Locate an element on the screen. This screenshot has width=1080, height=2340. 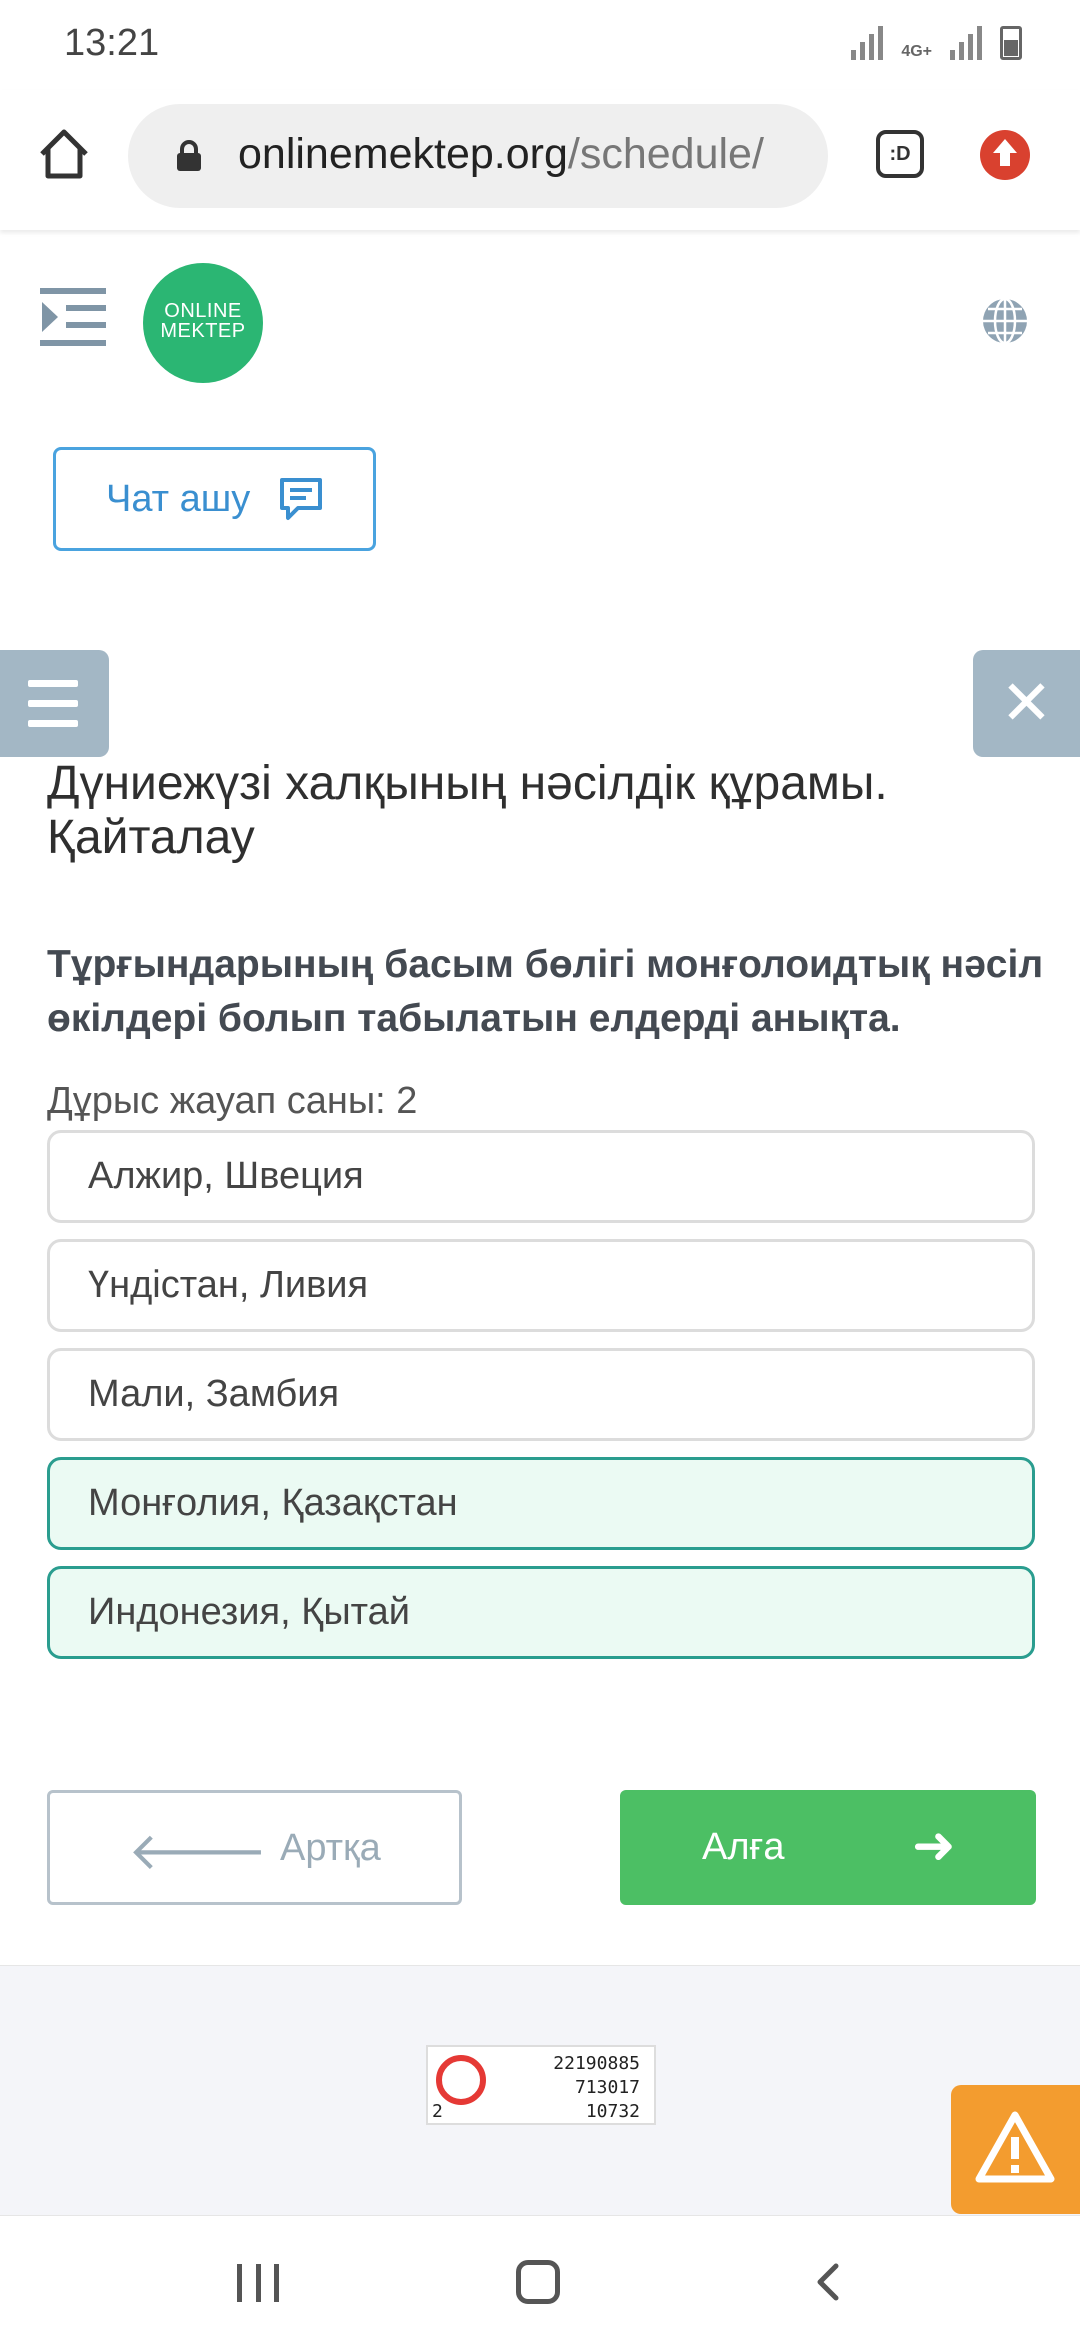
counter-value: 713017 is located at coordinates (607, 2087).